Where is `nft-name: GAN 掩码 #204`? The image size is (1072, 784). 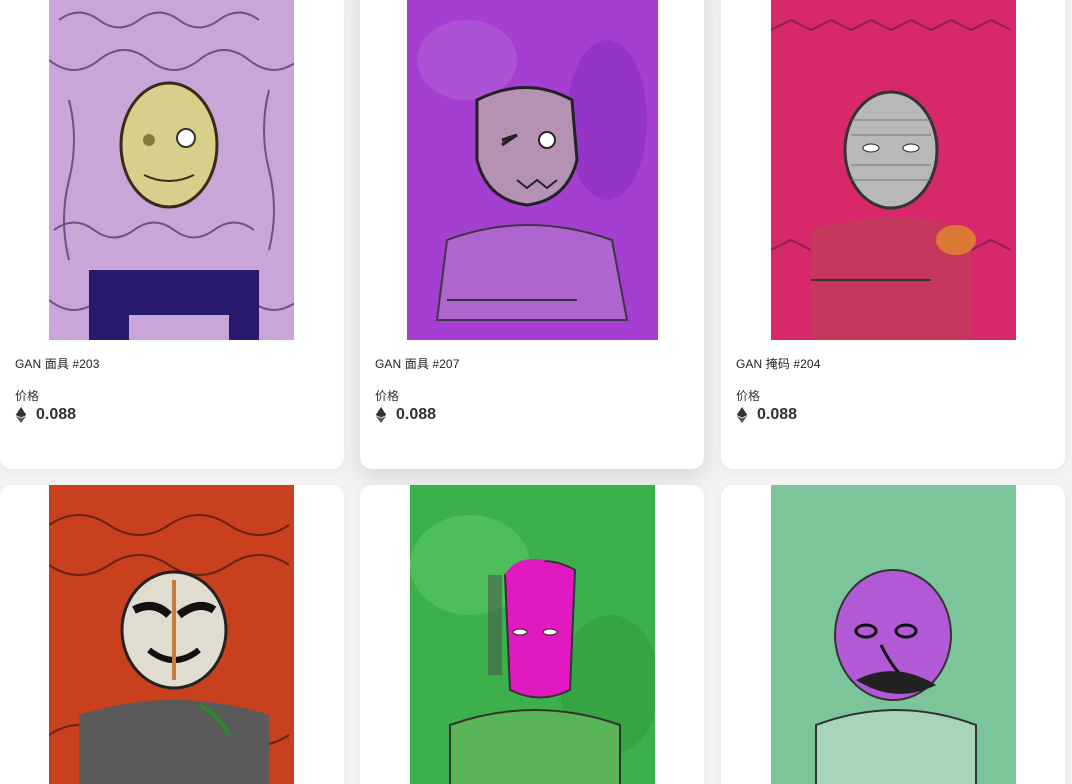 nft-name: GAN 掩码 #204 is located at coordinates (778, 363).